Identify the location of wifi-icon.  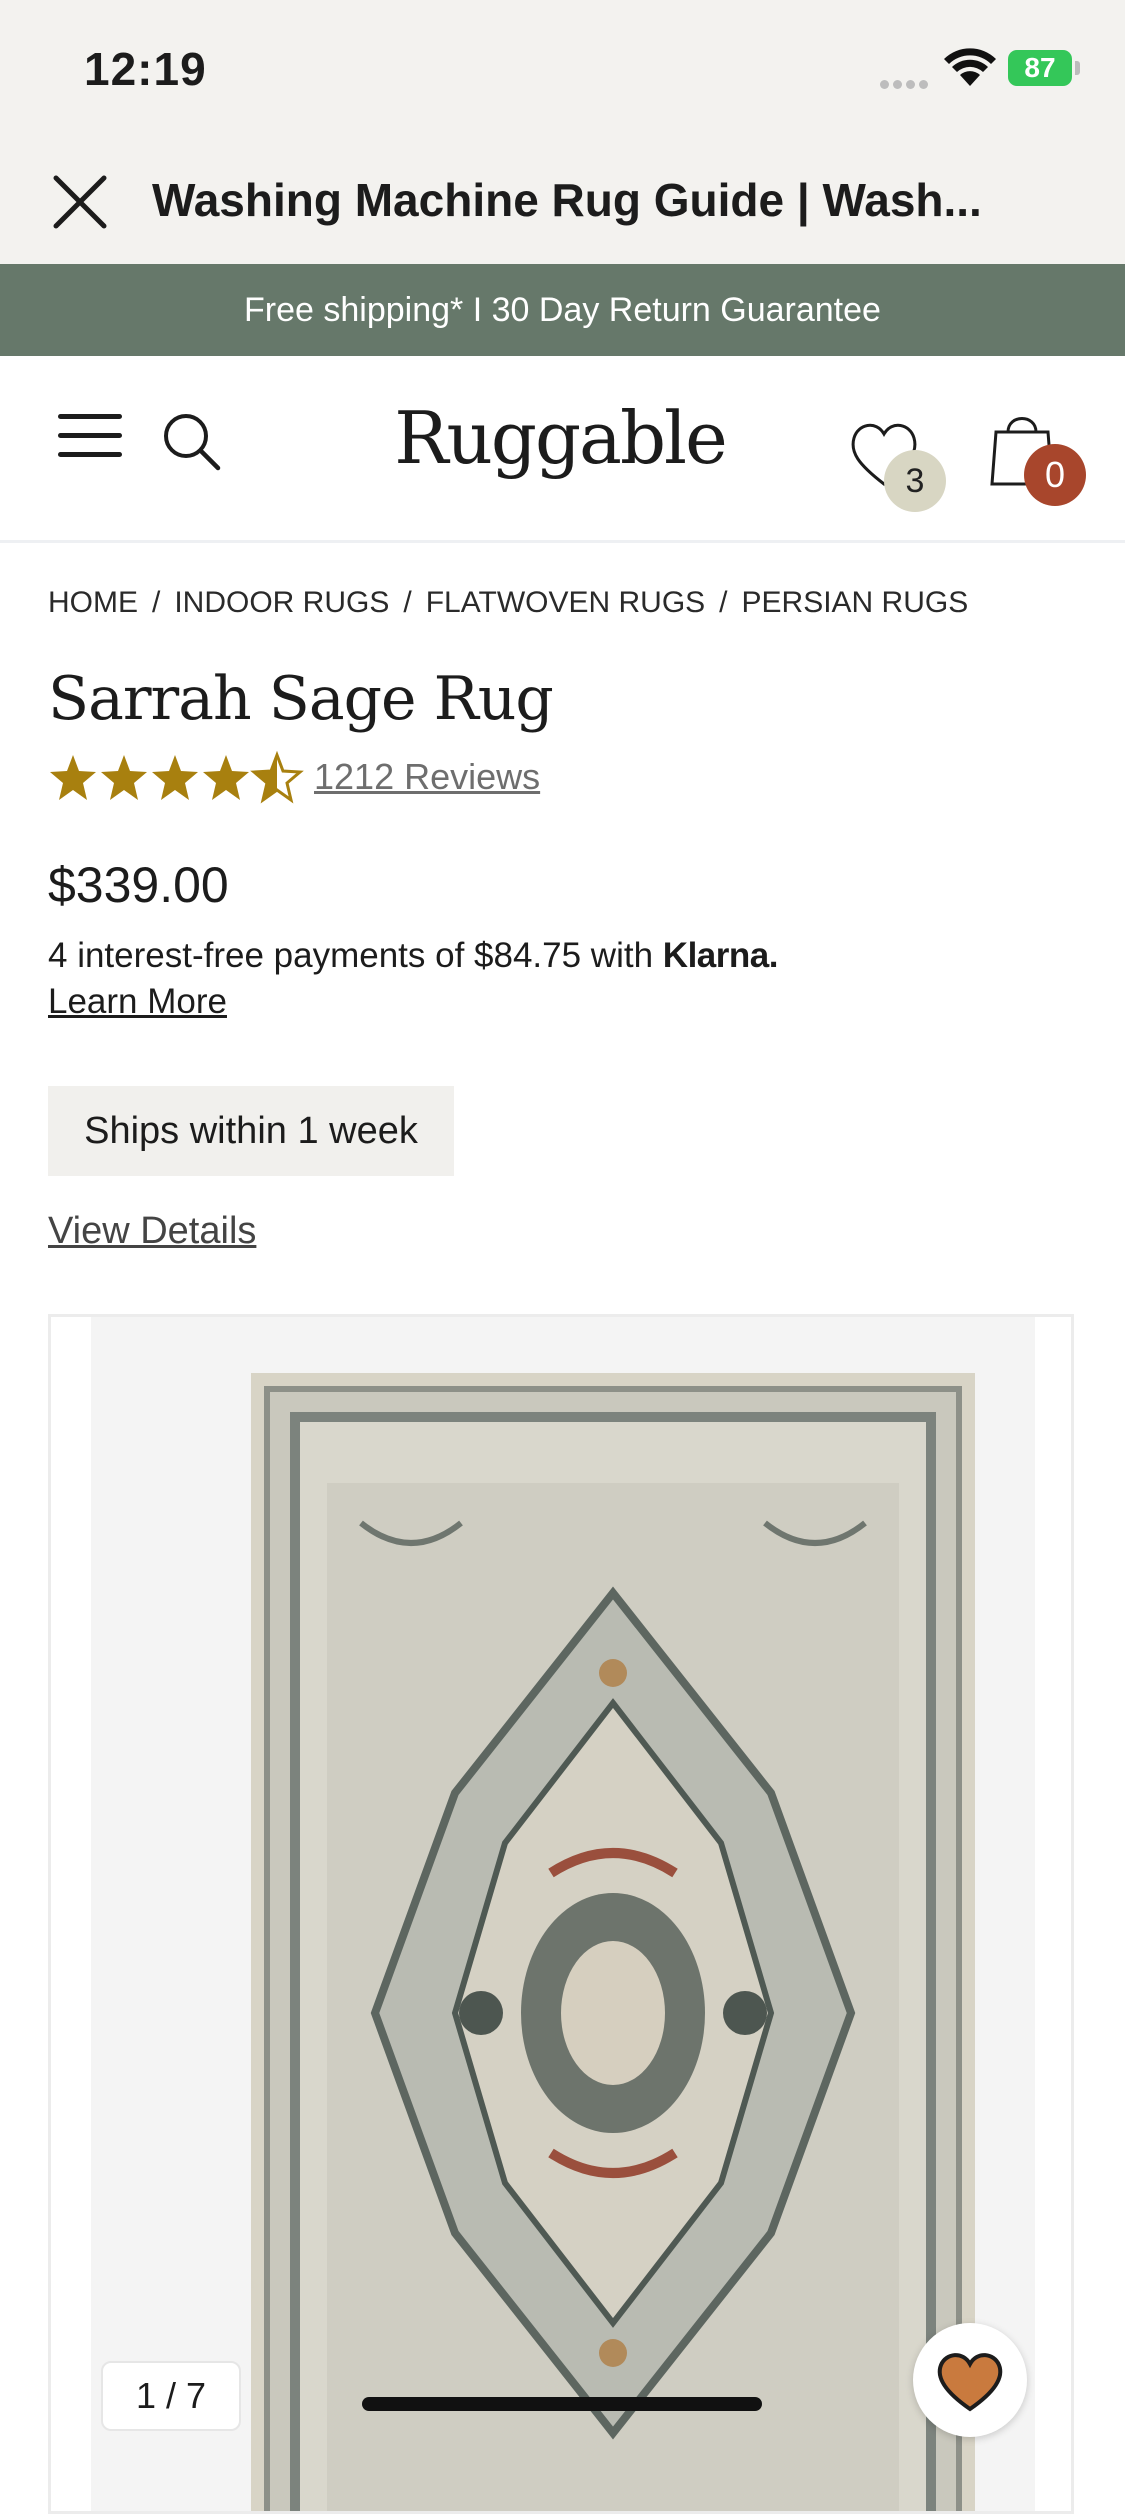
(970, 67).